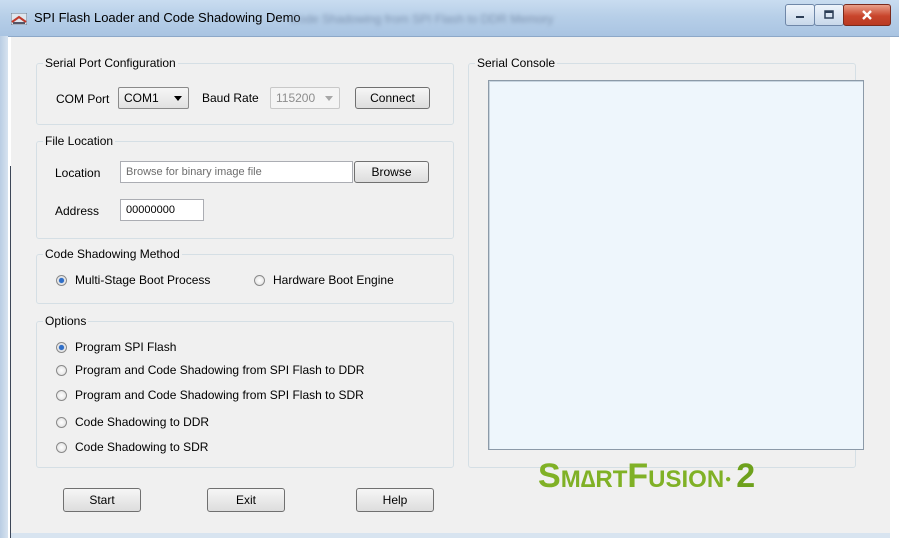 The width and height of the screenshot is (899, 538). I want to click on app-icon, so click(19, 19).